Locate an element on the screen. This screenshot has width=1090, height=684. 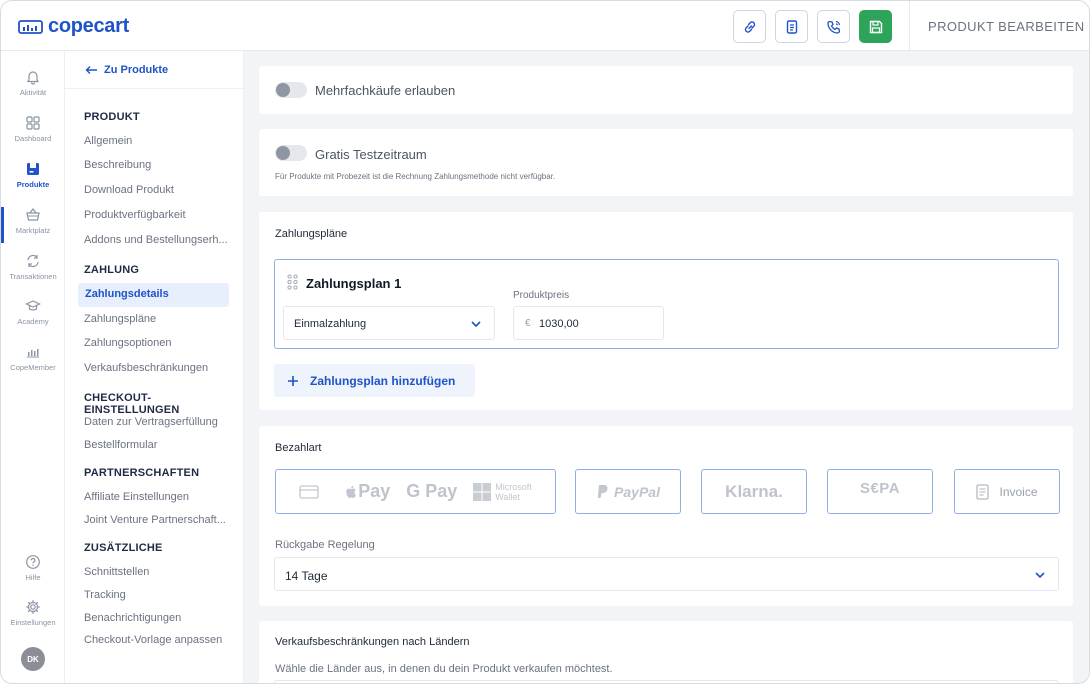
copecart-logo-icon is located at coordinates (30, 26).